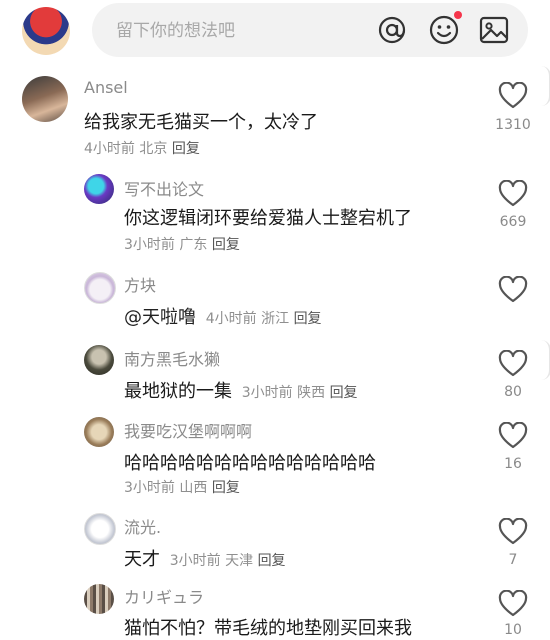  I want to click on like-count: 669, so click(513, 222).